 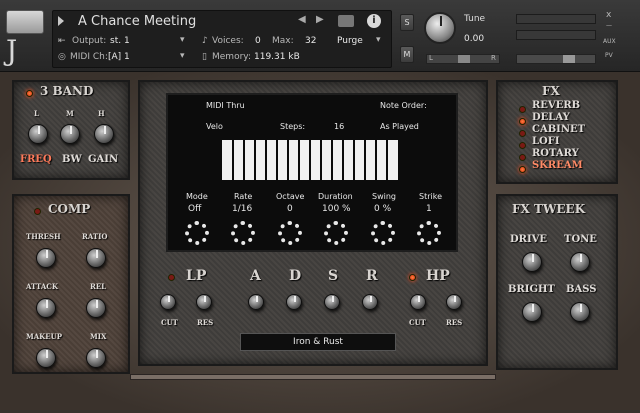 I want to click on comp-rel-knob, so click(x=96, y=308).